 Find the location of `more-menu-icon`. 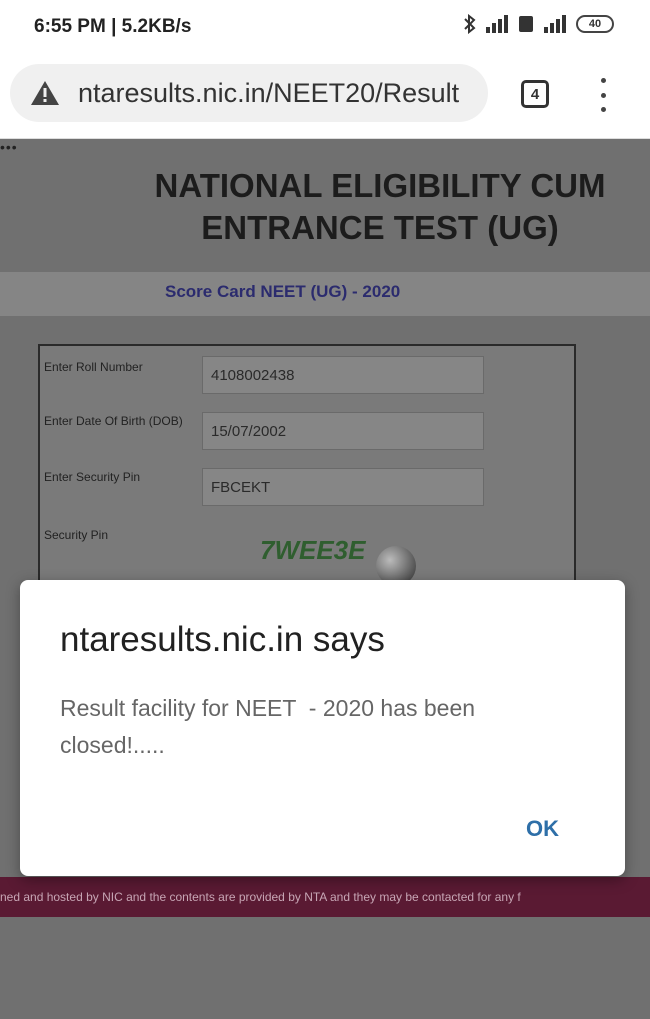

more-menu-icon is located at coordinates (603, 95).